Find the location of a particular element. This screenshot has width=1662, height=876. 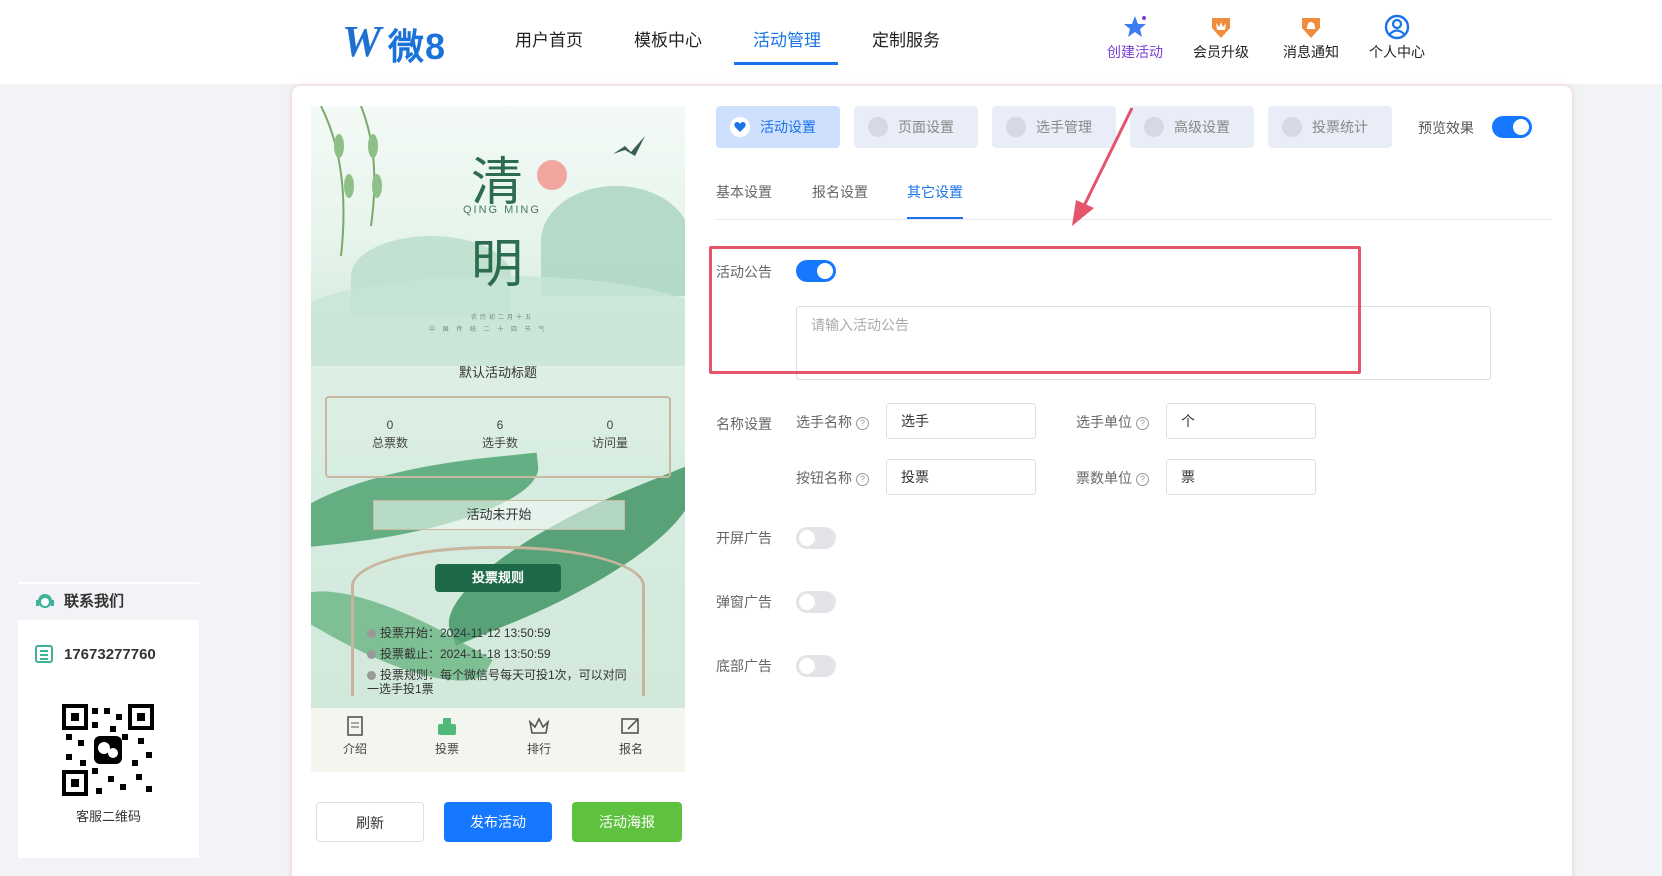

logo: W 微8 is located at coordinates (398, 40).